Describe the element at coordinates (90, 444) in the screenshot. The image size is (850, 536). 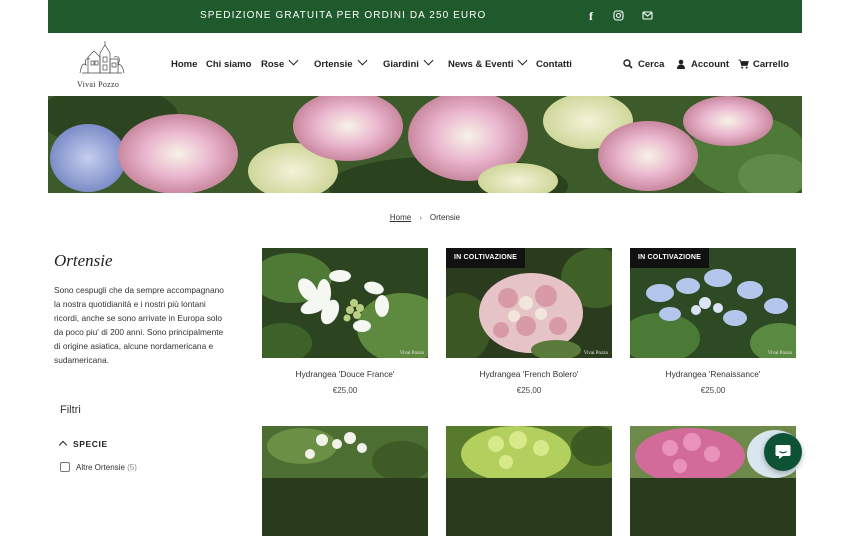
I see `filter-group-label: SPECIE` at that location.